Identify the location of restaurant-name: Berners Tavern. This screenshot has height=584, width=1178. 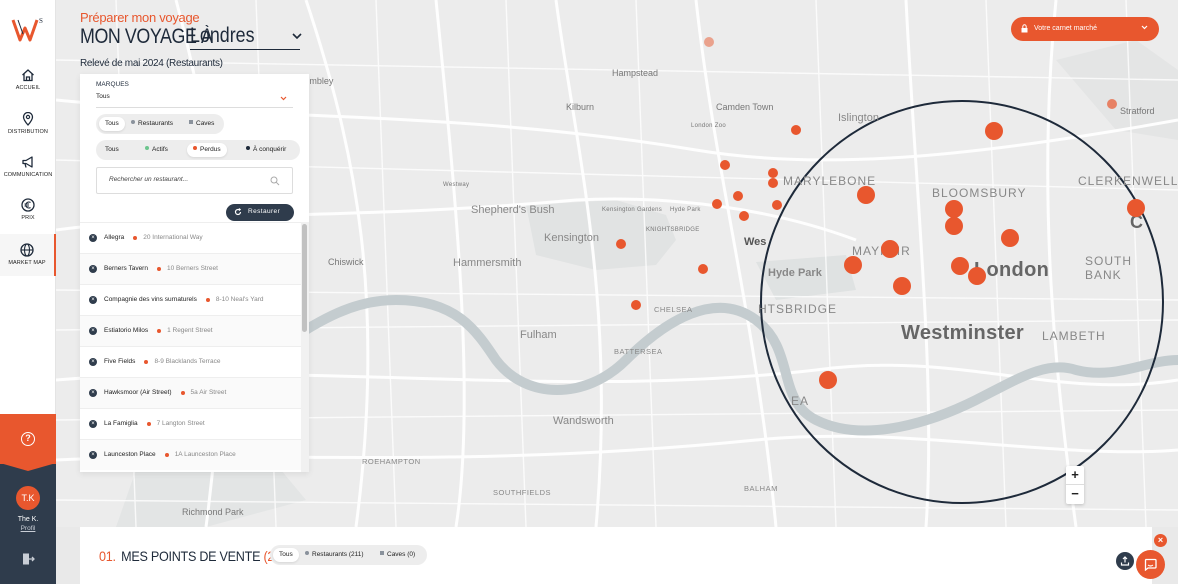
(126, 268).